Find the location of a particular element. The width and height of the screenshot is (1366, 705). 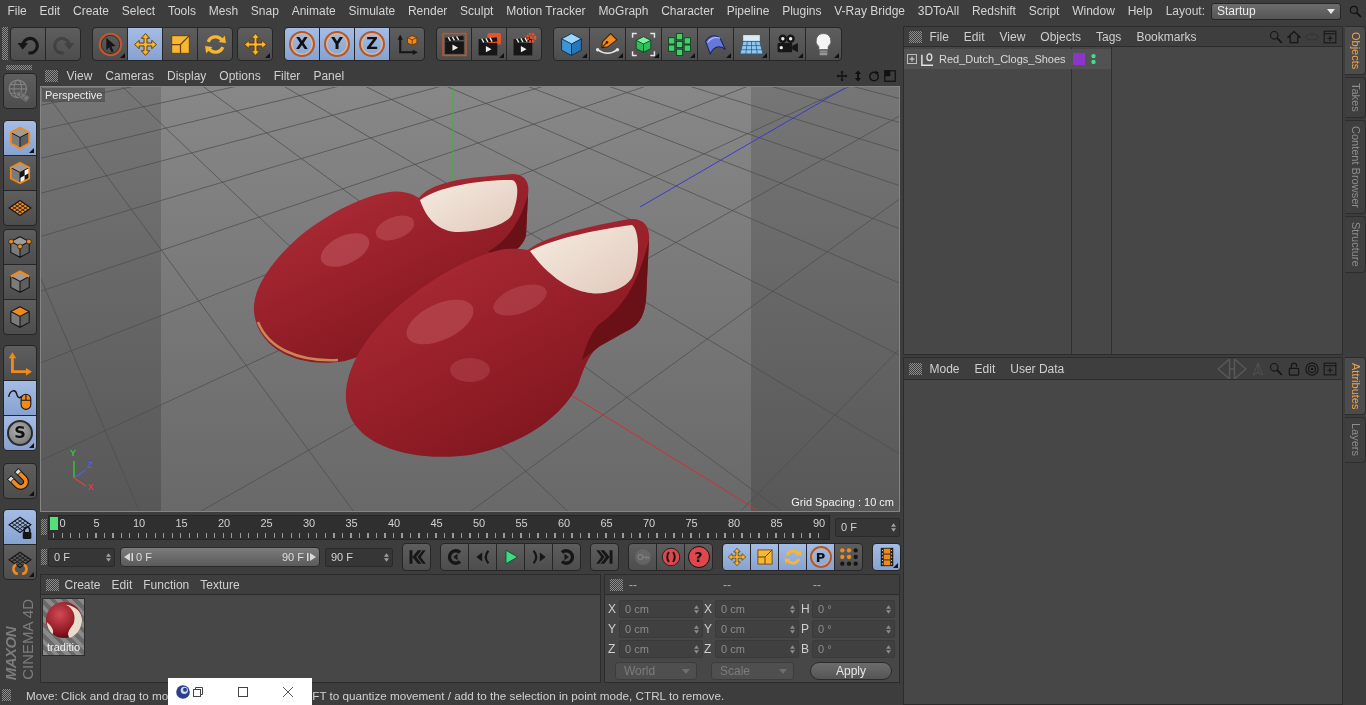

menu-item: Redshift is located at coordinates (994, 11).